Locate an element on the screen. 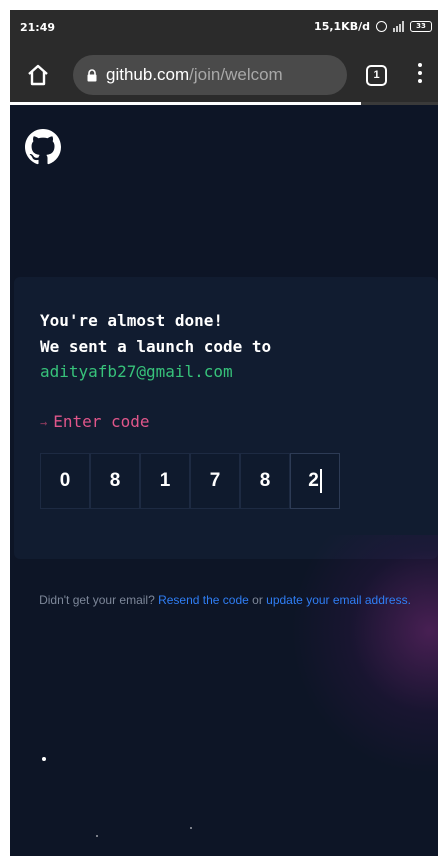  code-digit-value: 7 is located at coordinates (215, 480).